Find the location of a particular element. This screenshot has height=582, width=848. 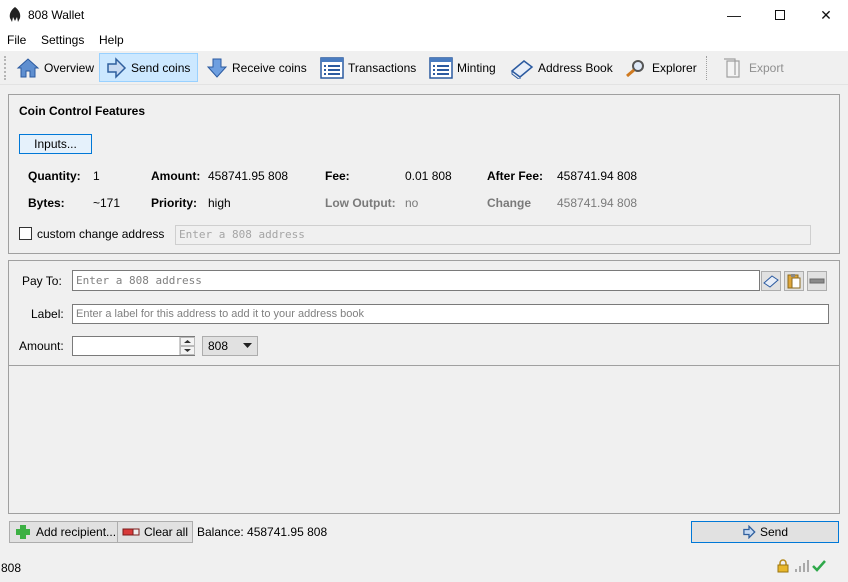

export-button: Export is located at coordinates (752, 67).